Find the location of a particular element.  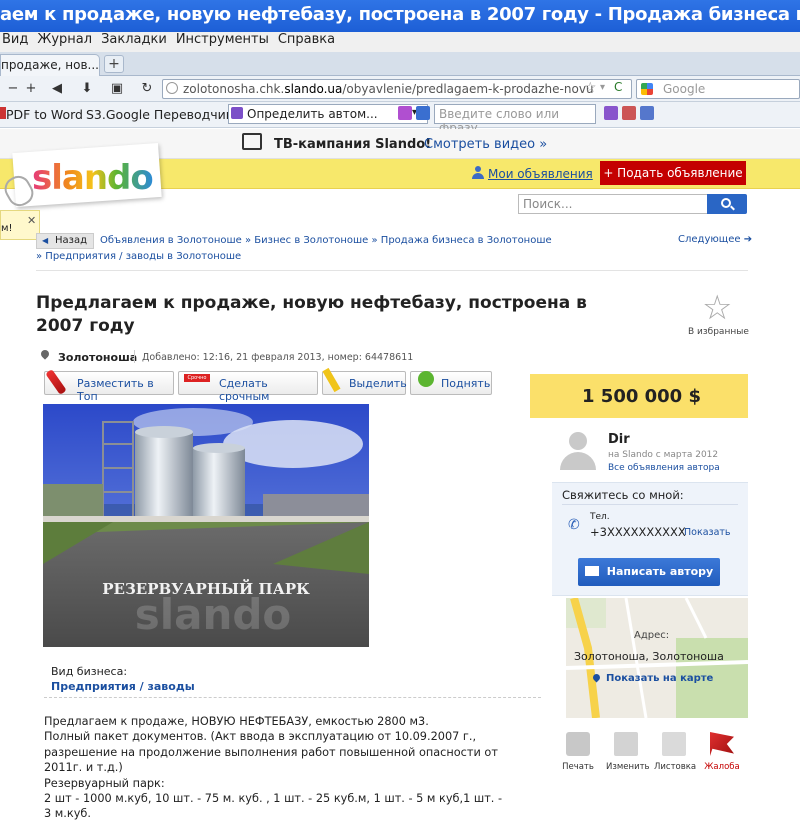

location-pin-icon is located at coordinates (45, 354).